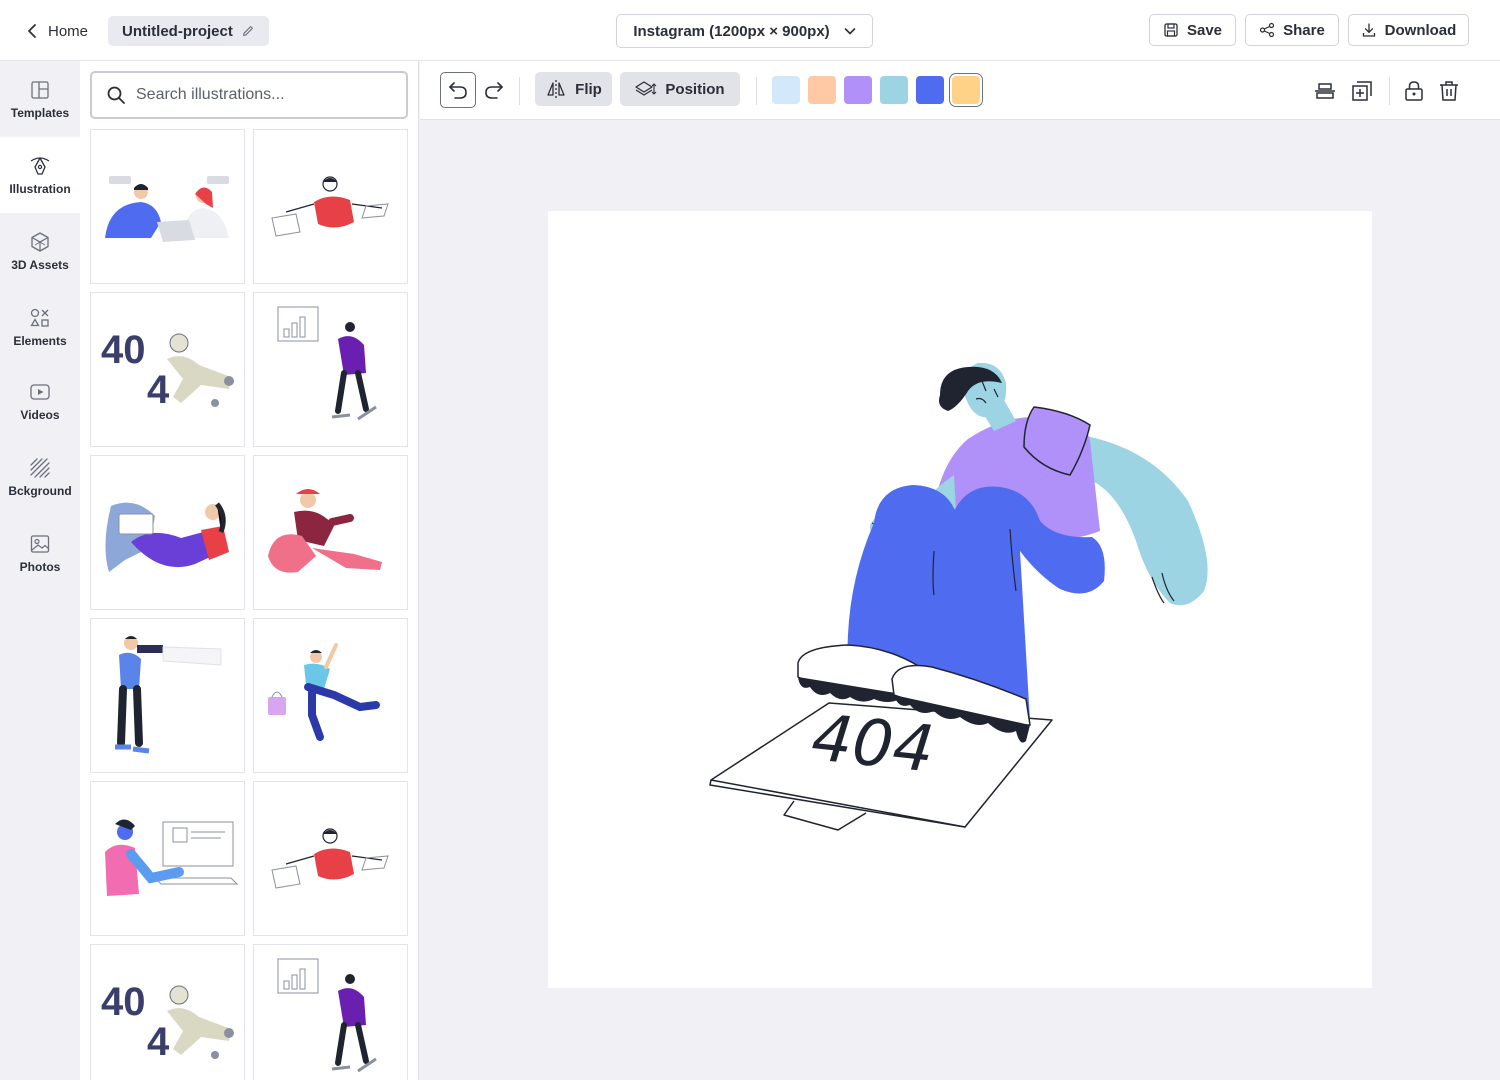 Image resolution: width=1500 pixels, height=1080 pixels. Describe the element at coordinates (40, 566) in the screenshot. I see `nav-label-photos: Photos` at that location.